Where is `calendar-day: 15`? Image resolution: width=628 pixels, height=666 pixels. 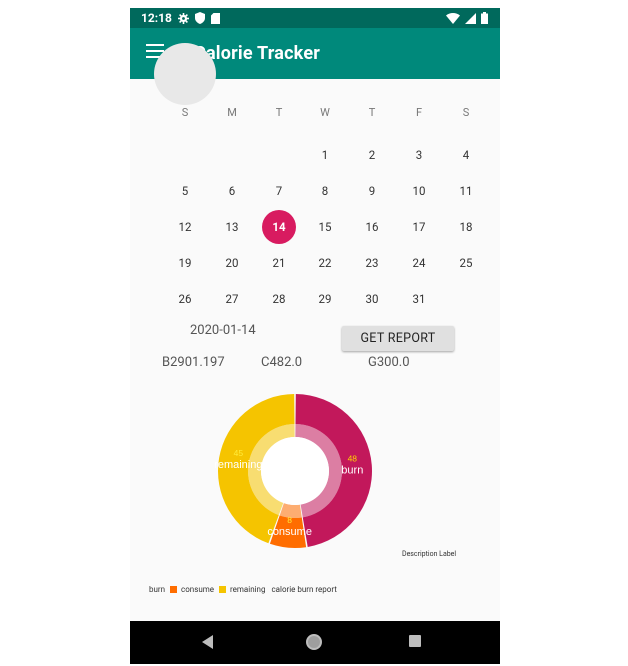
calendar-day: 15 is located at coordinates (325, 227).